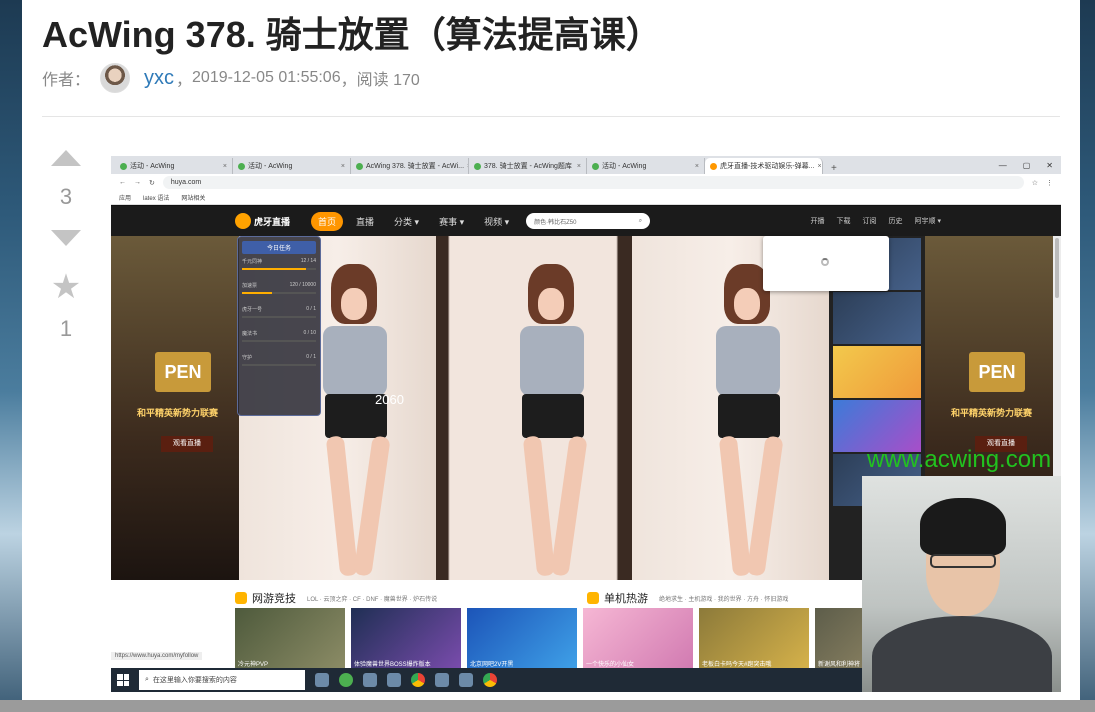  I want to click on favorite-count: 1, so click(66, 328).